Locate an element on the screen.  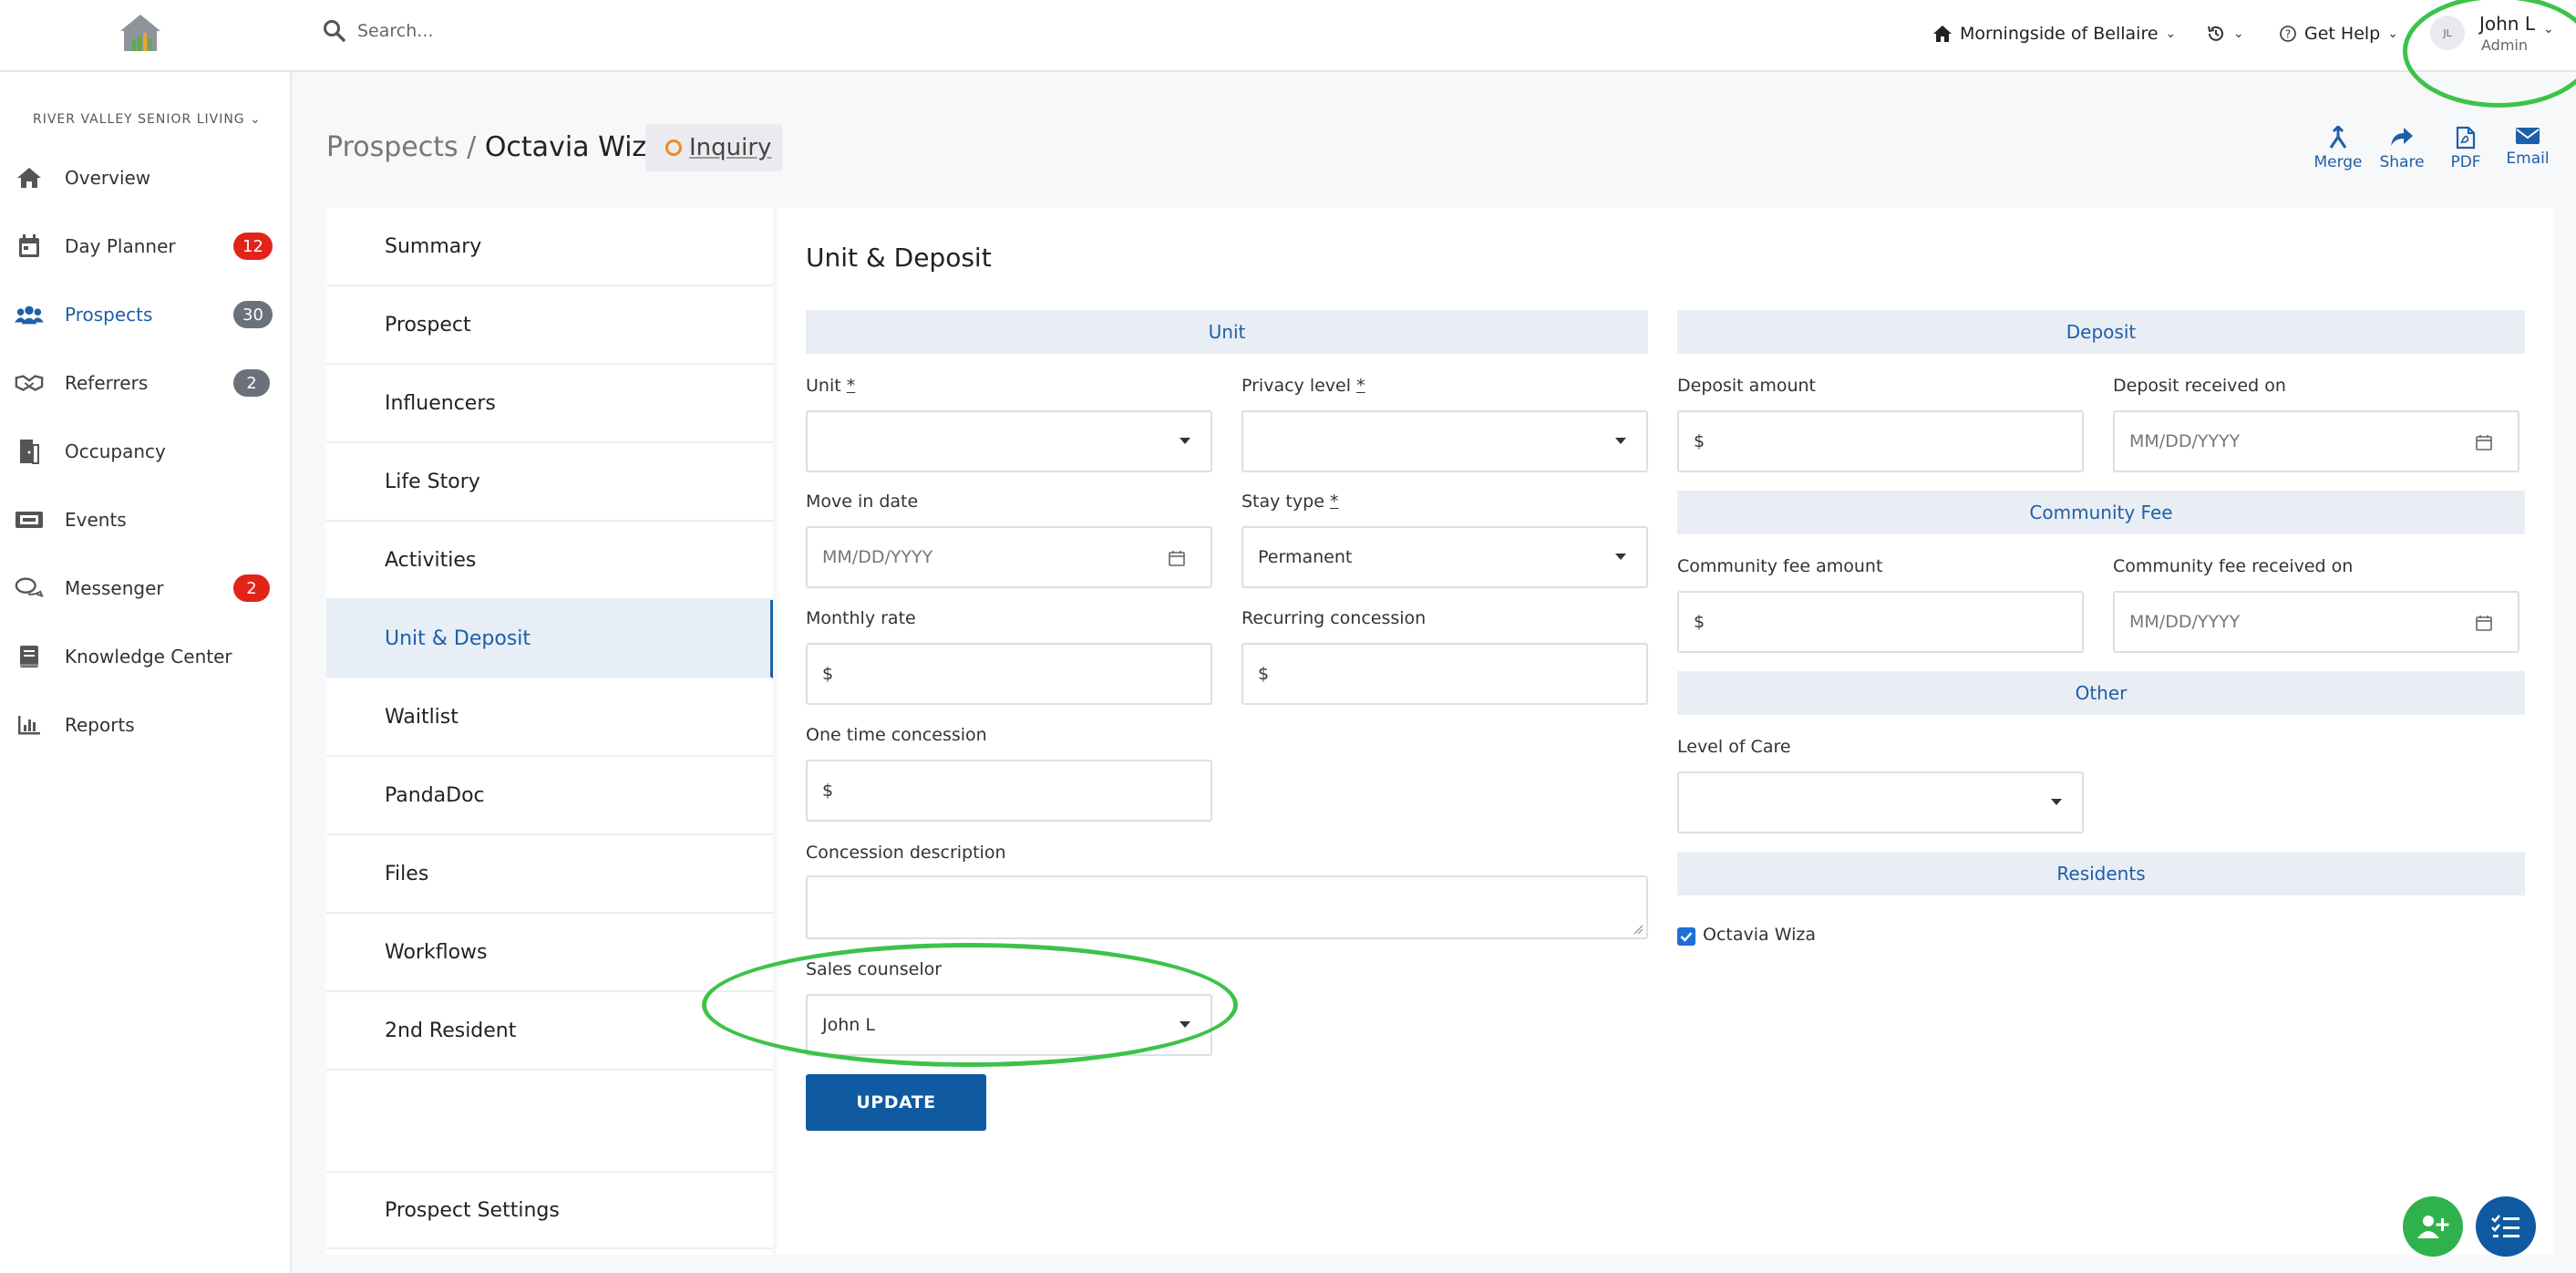
privacy-level-select is located at coordinates (1445, 441).